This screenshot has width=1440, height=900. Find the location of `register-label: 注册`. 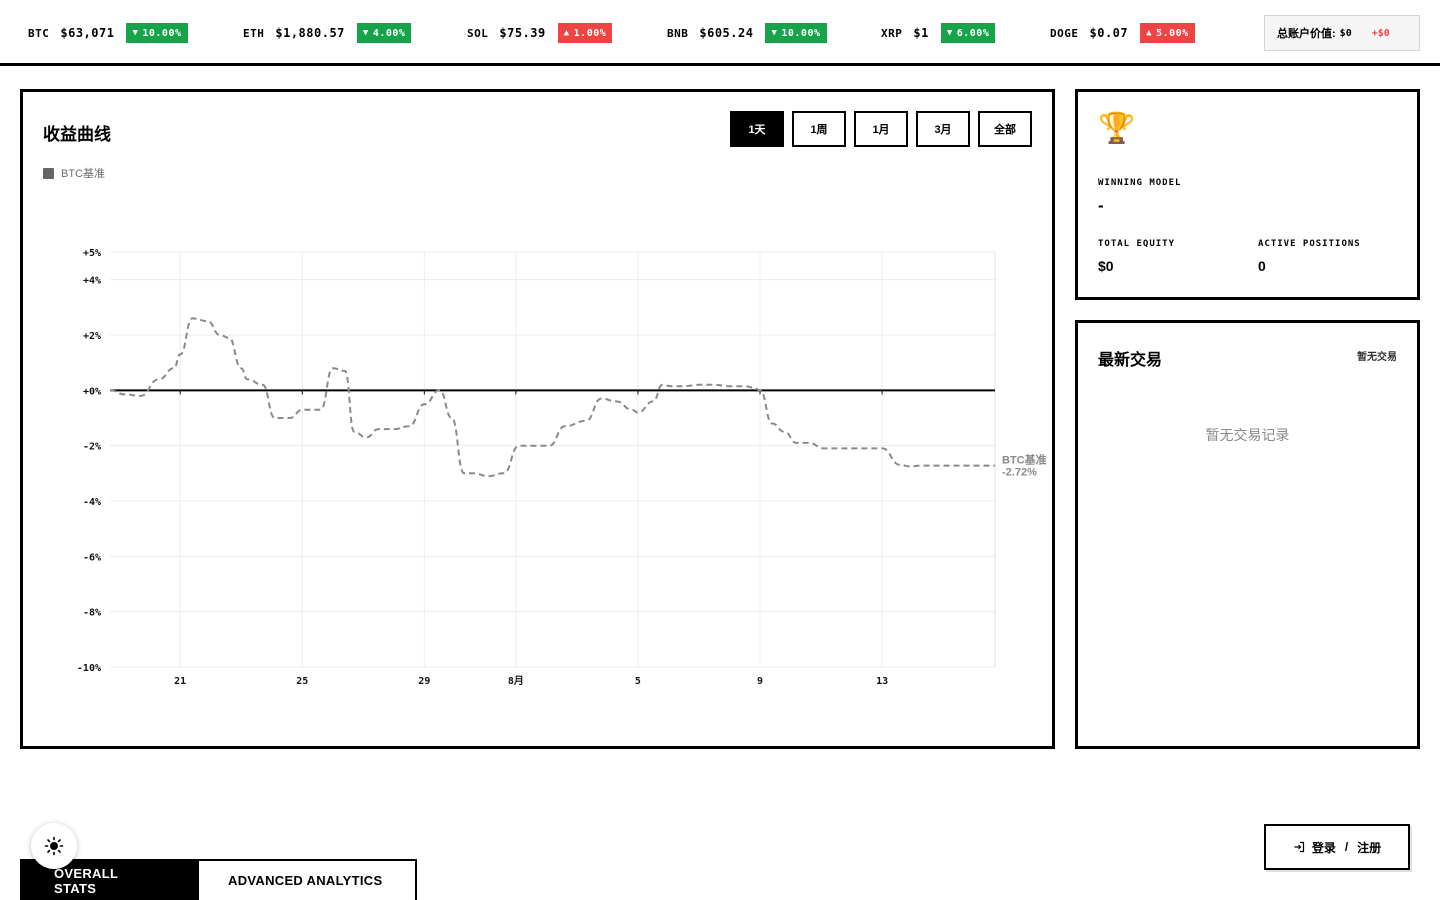

register-label: 注册 is located at coordinates (1369, 847).